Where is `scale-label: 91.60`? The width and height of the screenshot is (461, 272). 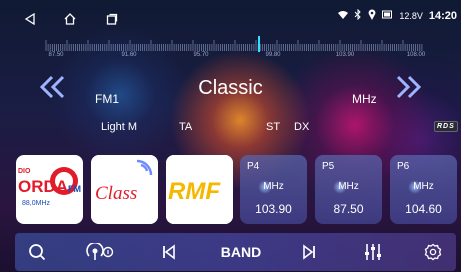
scale-label: 91.60 is located at coordinates (129, 55).